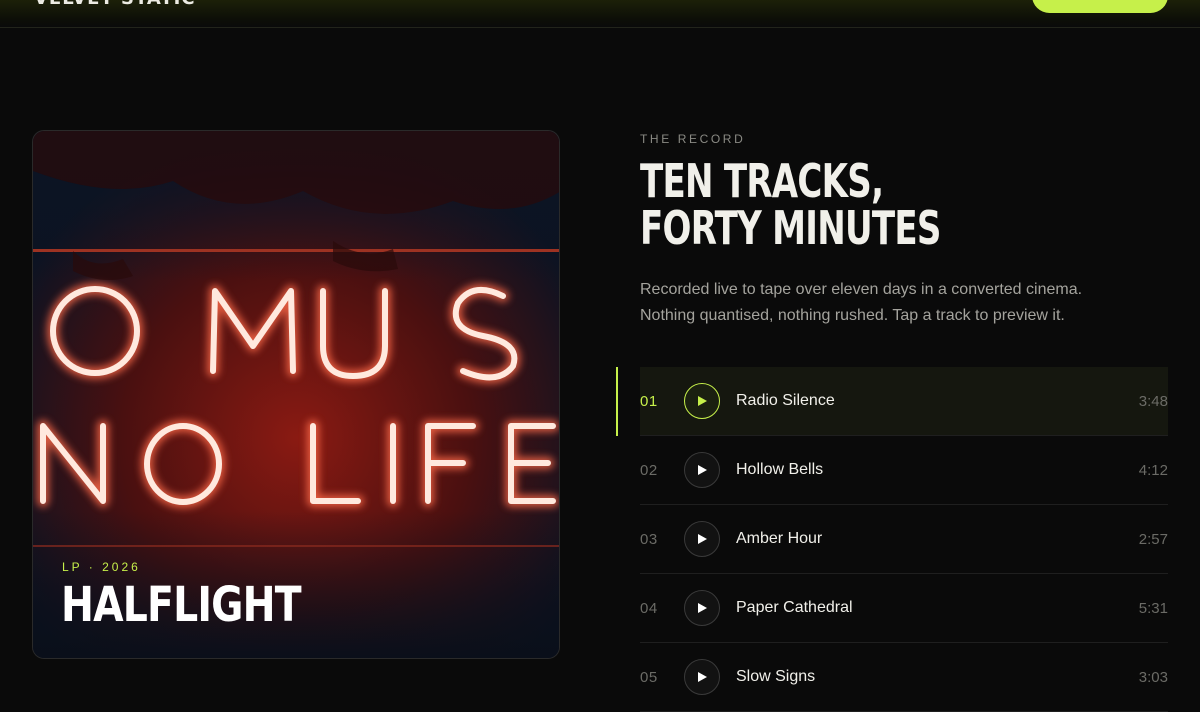  Describe the element at coordinates (1153, 401) in the screenshot. I see `track-duration: 3:48` at that location.